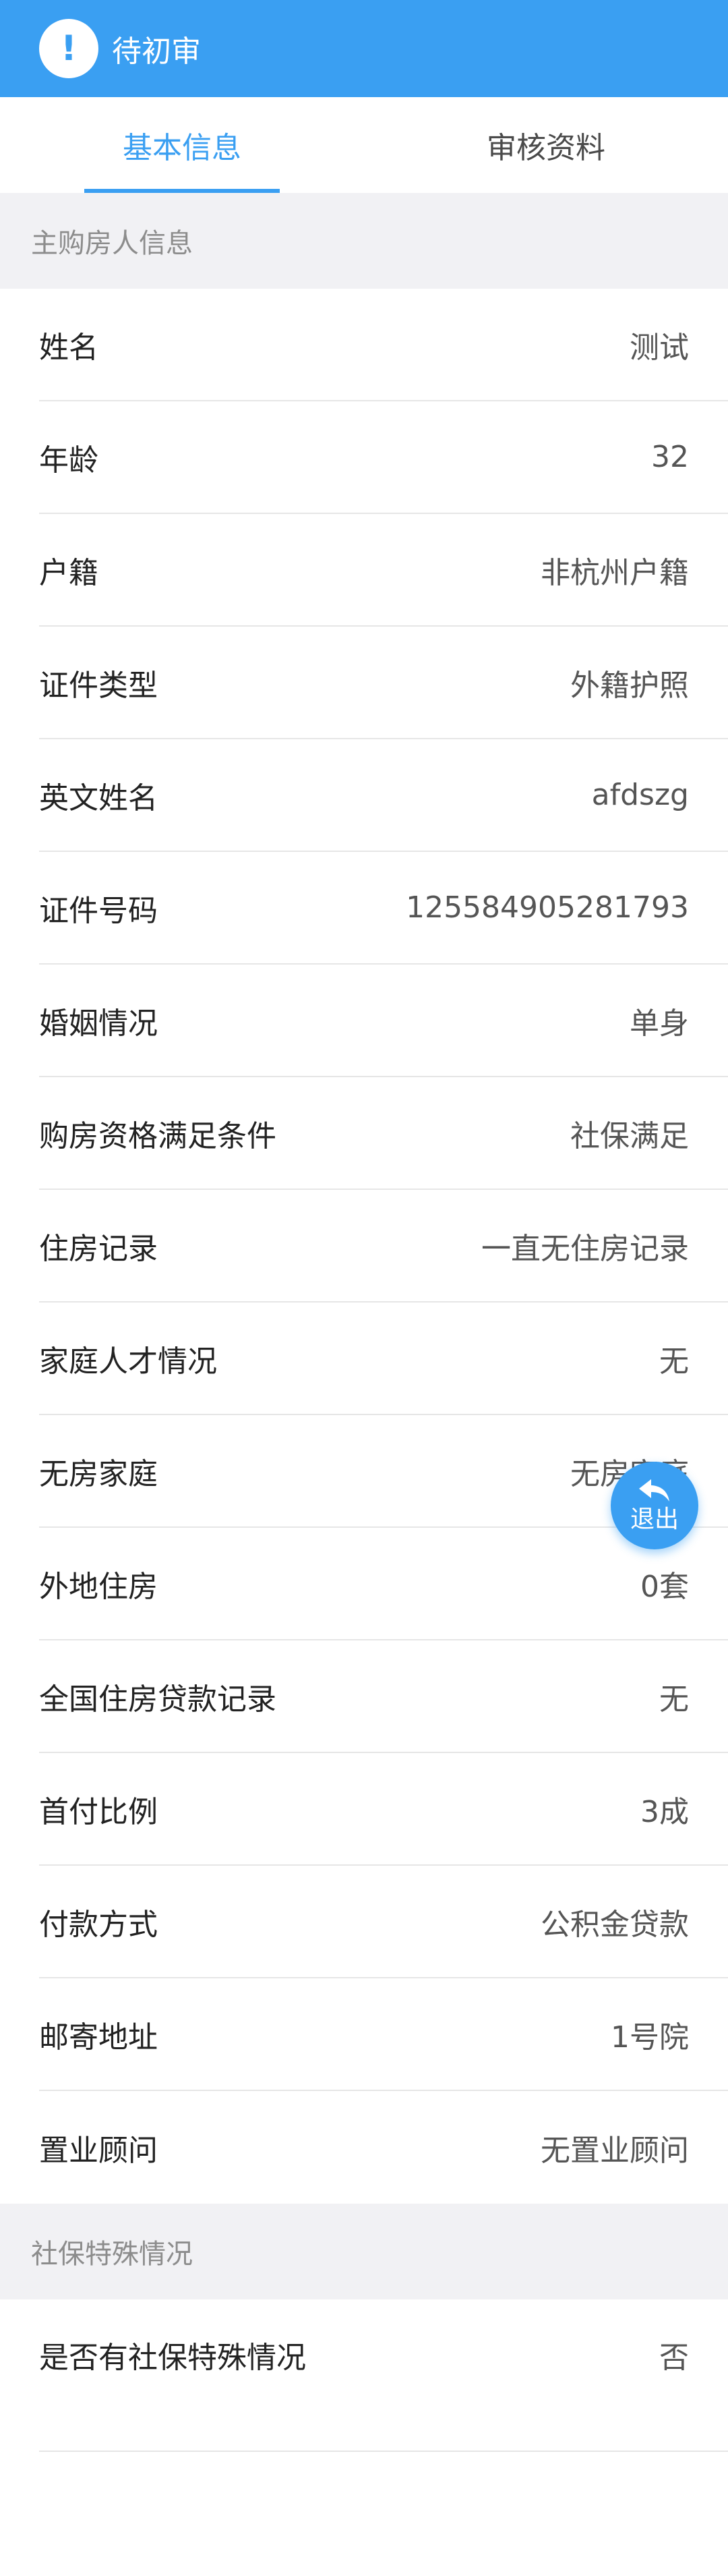 The width and height of the screenshot is (728, 2576). What do you see at coordinates (98, 1924) in the screenshot?
I see `info-label: 付款方式` at bounding box center [98, 1924].